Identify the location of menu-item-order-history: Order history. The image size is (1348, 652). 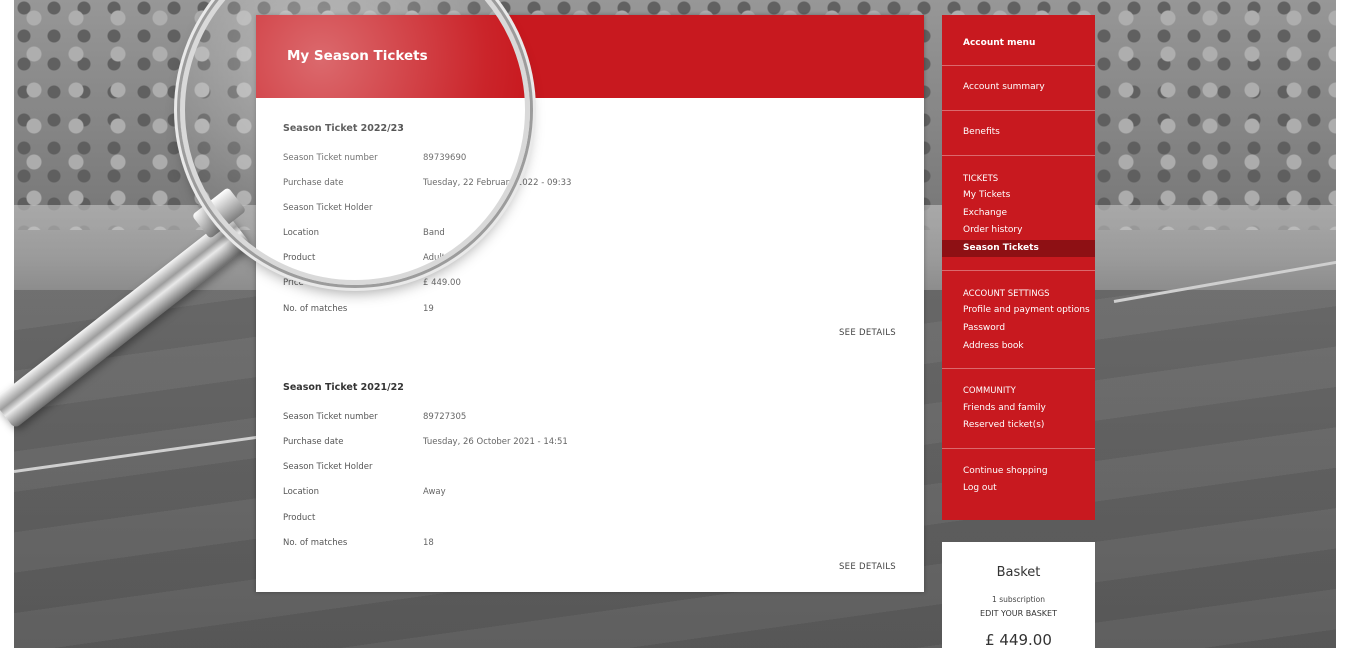
(992, 230).